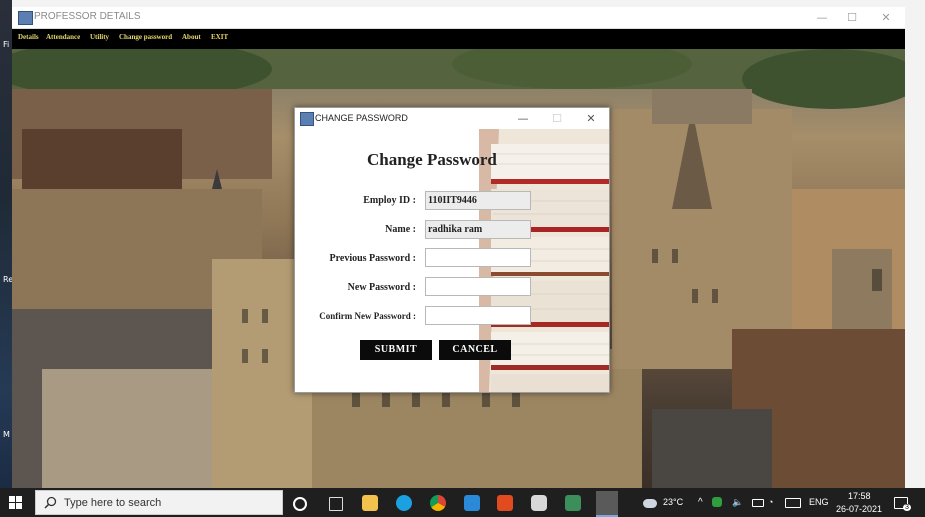 The image size is (925, 517). Describe the element at coordinates (396, 350) in the screenshot. I see `submit-button: SUBMIT` at that location.